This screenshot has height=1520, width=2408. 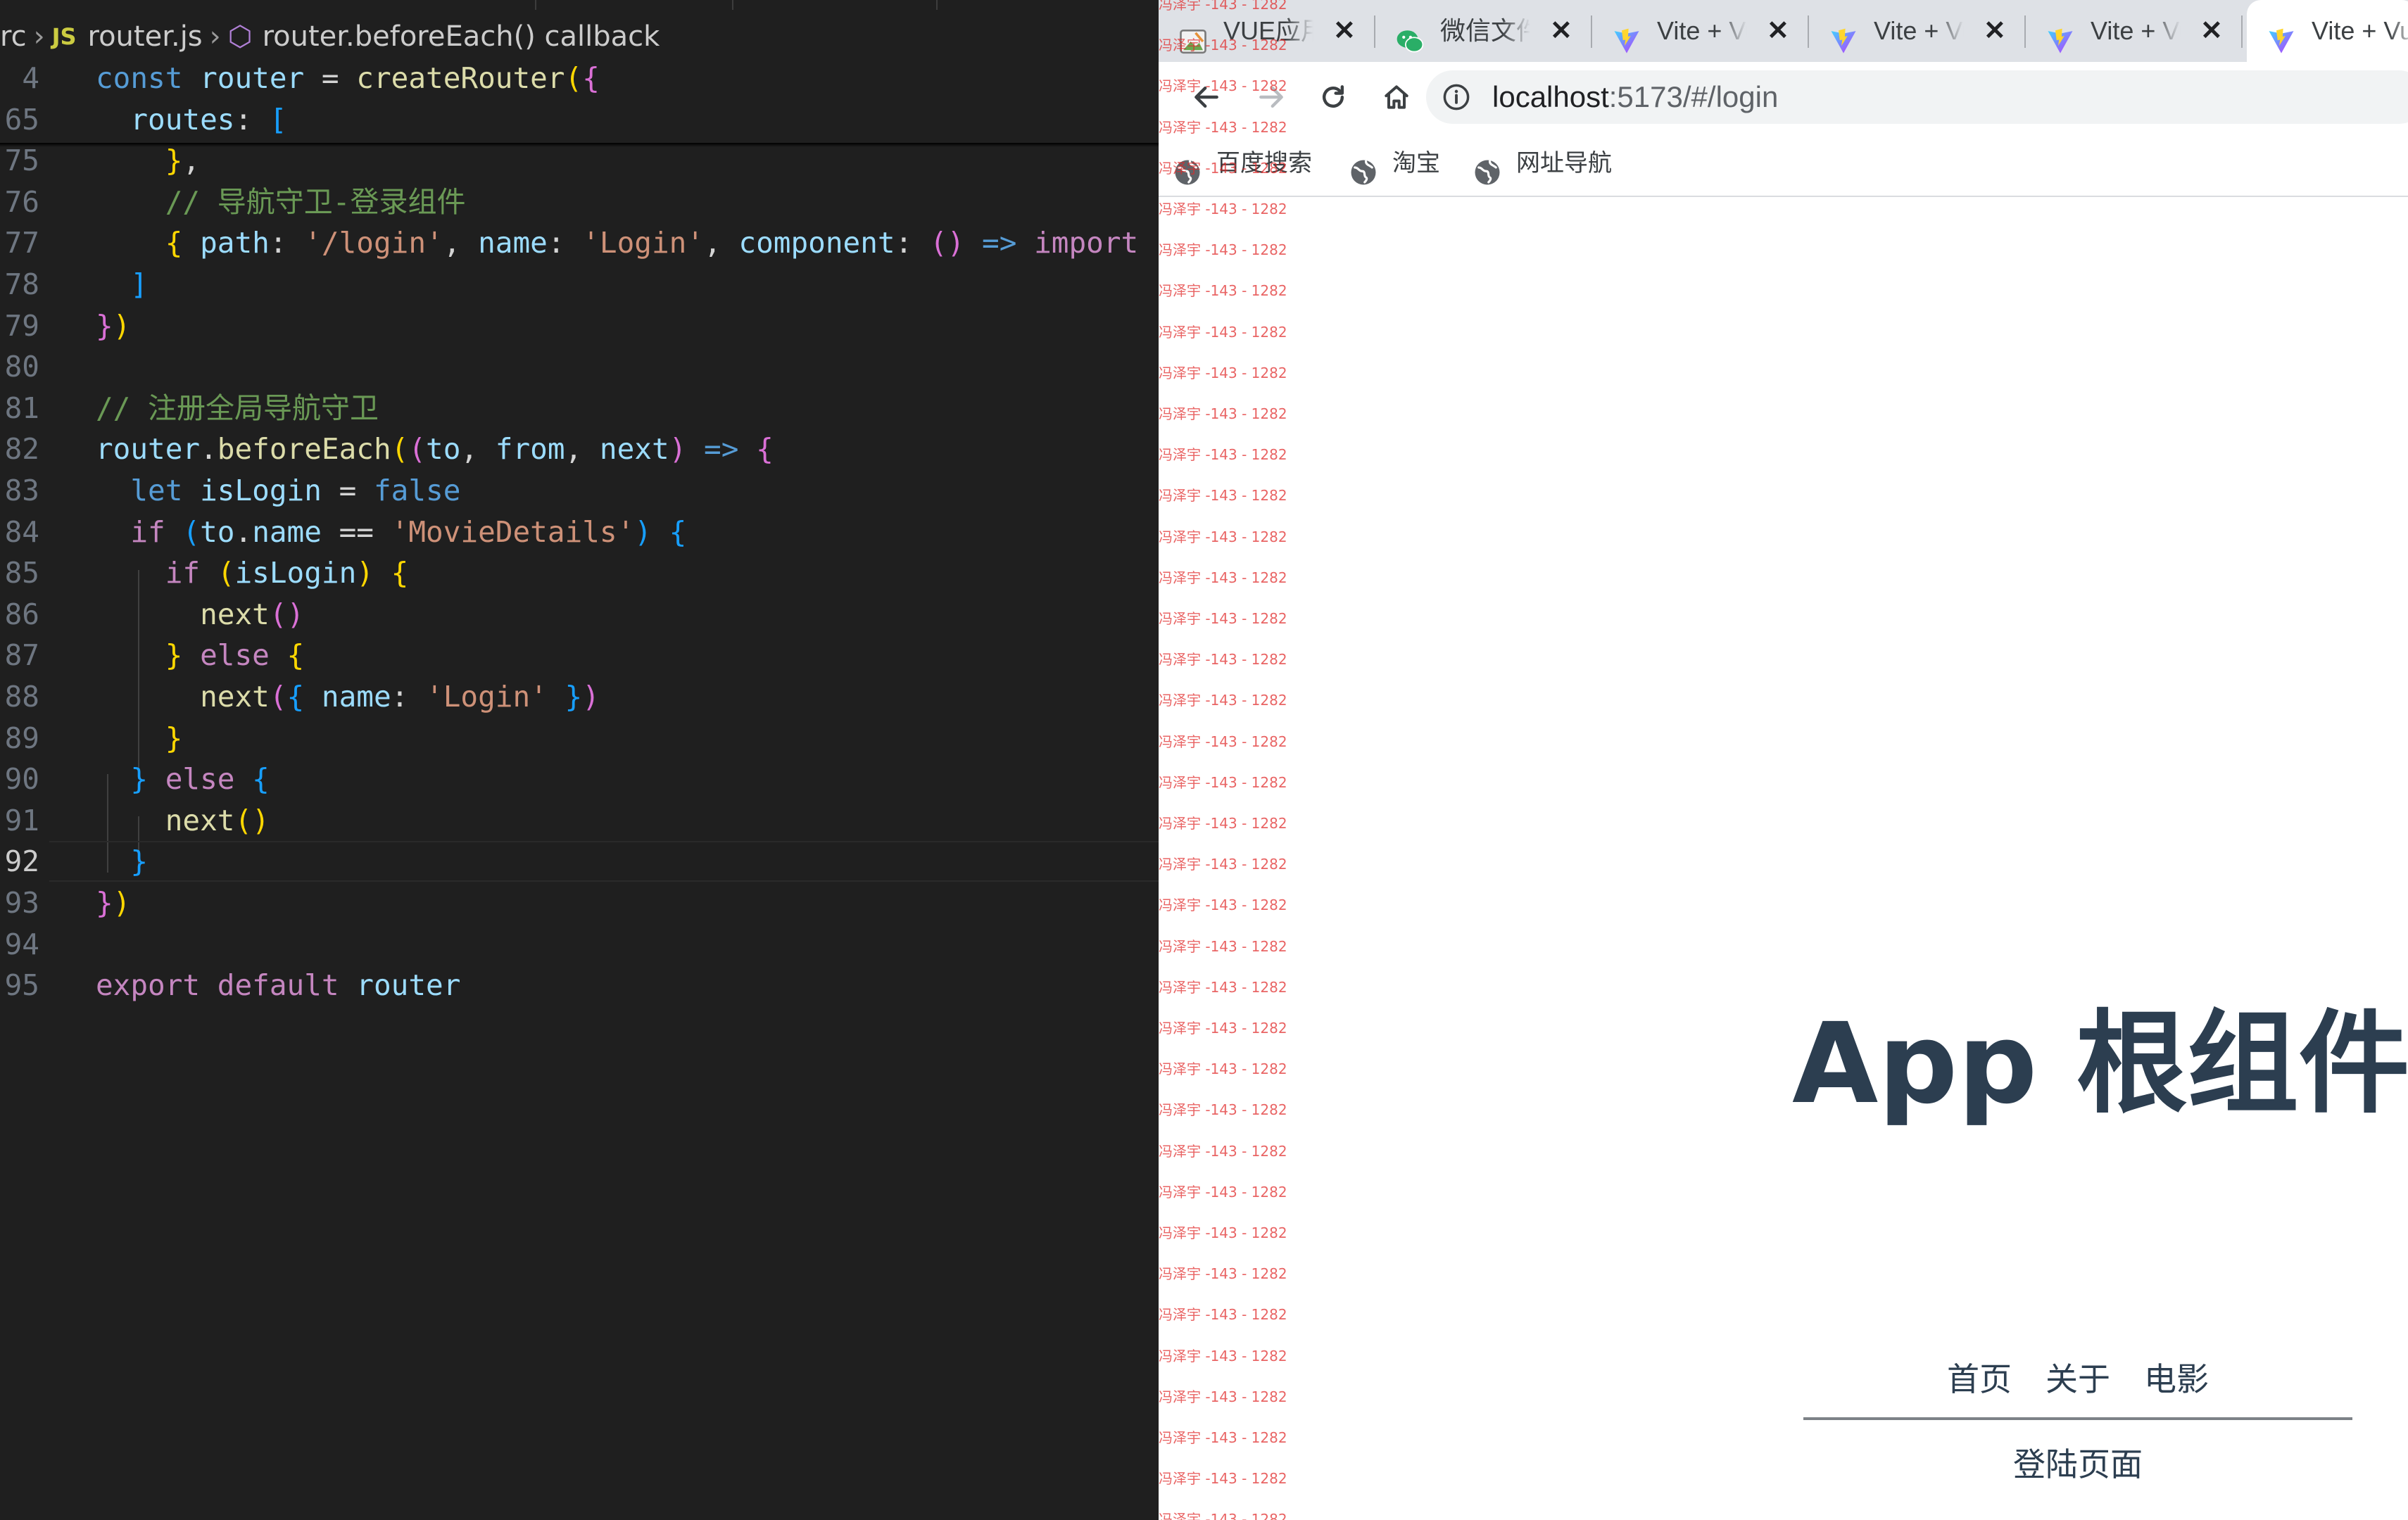 I want to click on code-line: 88 next({ name: 'Login' }), so click(x=579, y=696).